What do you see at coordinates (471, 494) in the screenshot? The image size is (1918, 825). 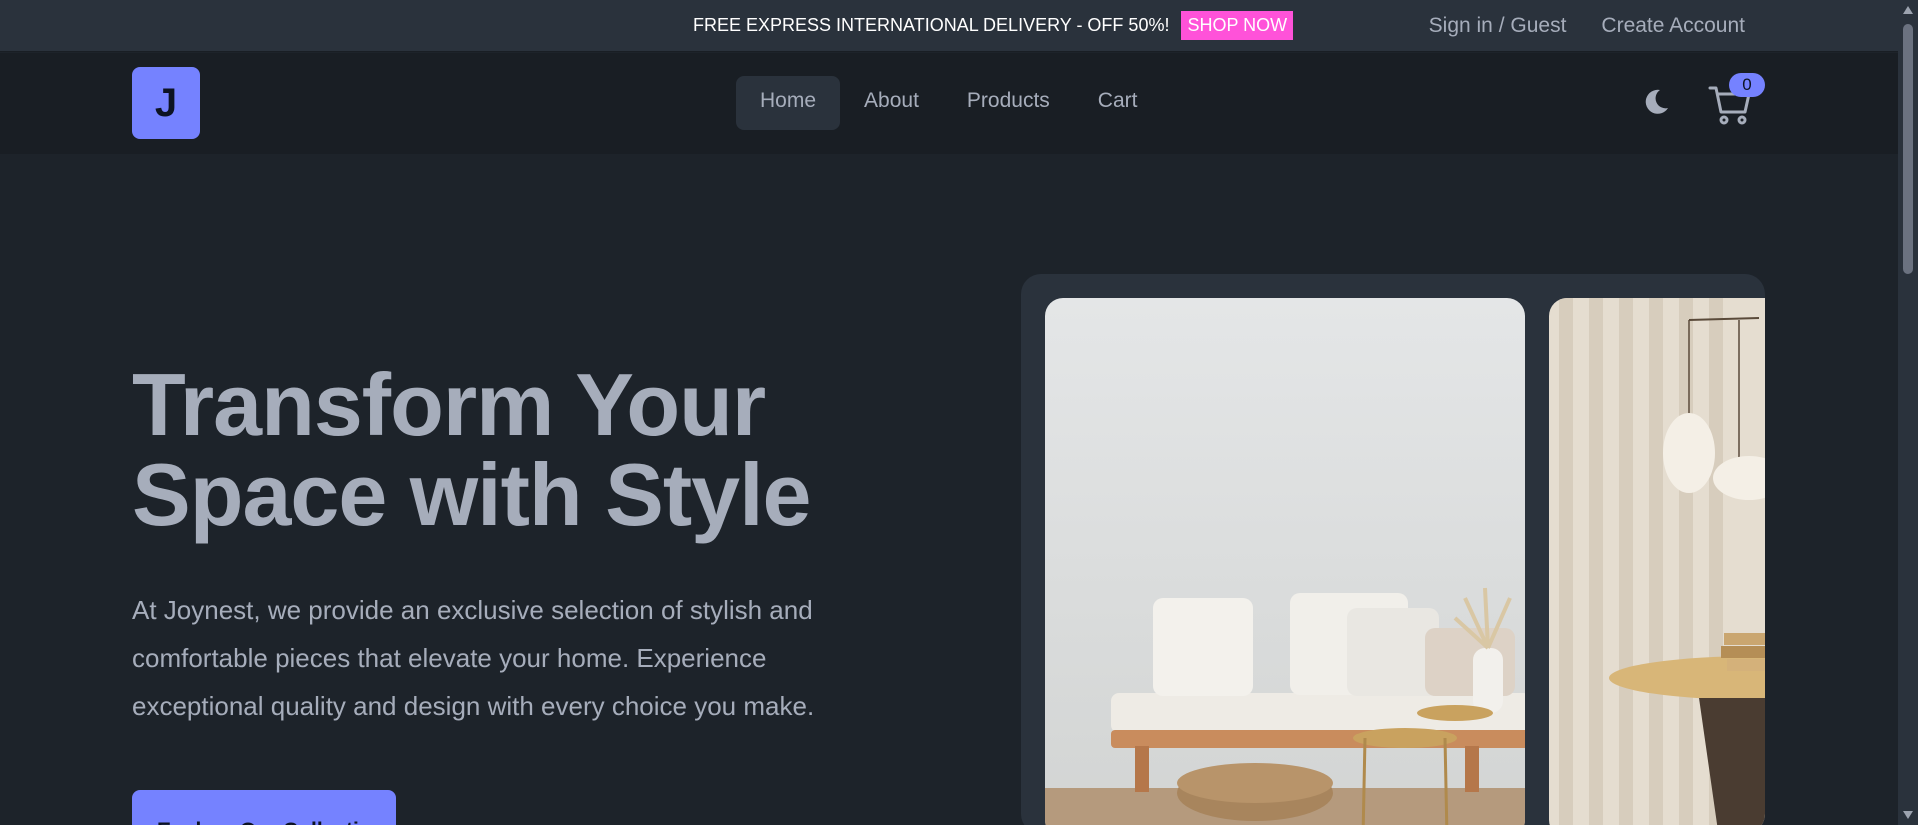 I see `hero-title-line2: Space with Style` at bounding box center [471, 494].